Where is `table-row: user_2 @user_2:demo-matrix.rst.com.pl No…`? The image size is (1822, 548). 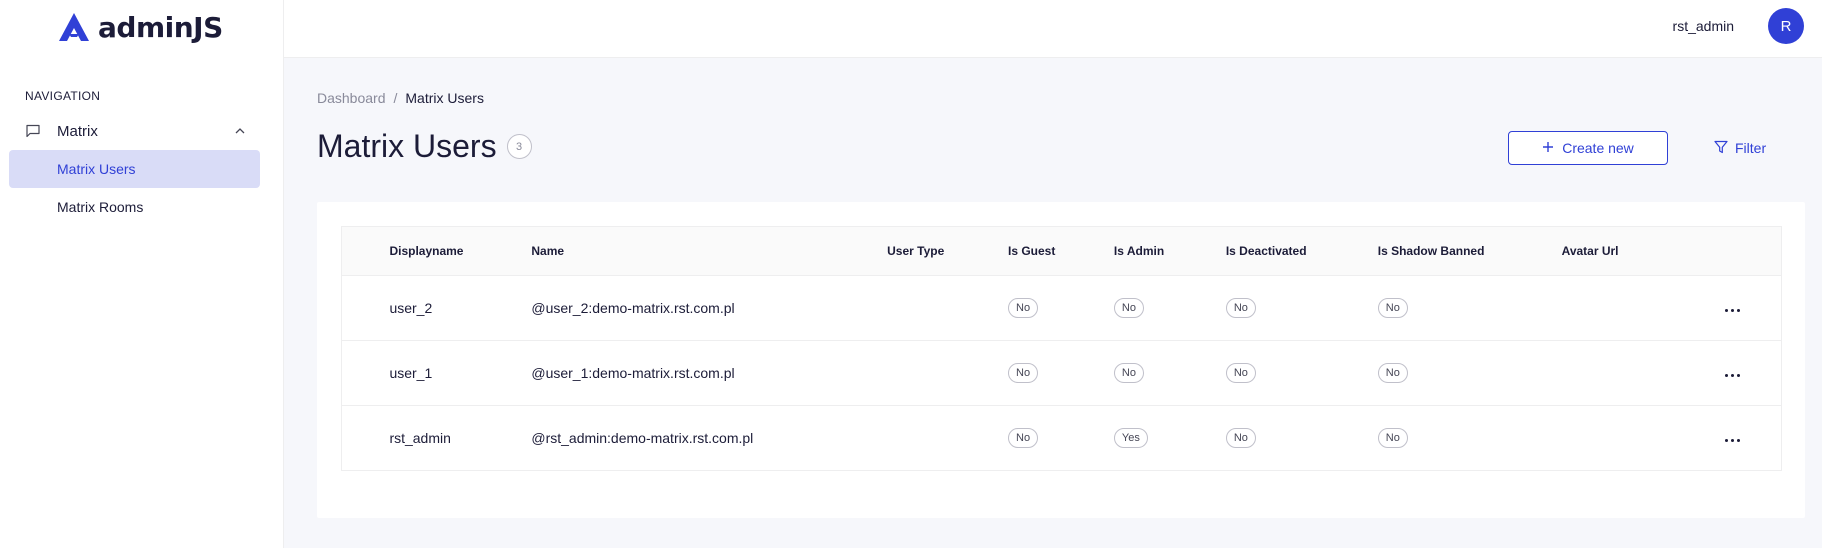
table-row: user_2 @user_2:demo-matrix.rst.com.pl No… is located at coordinates (1061, 308).